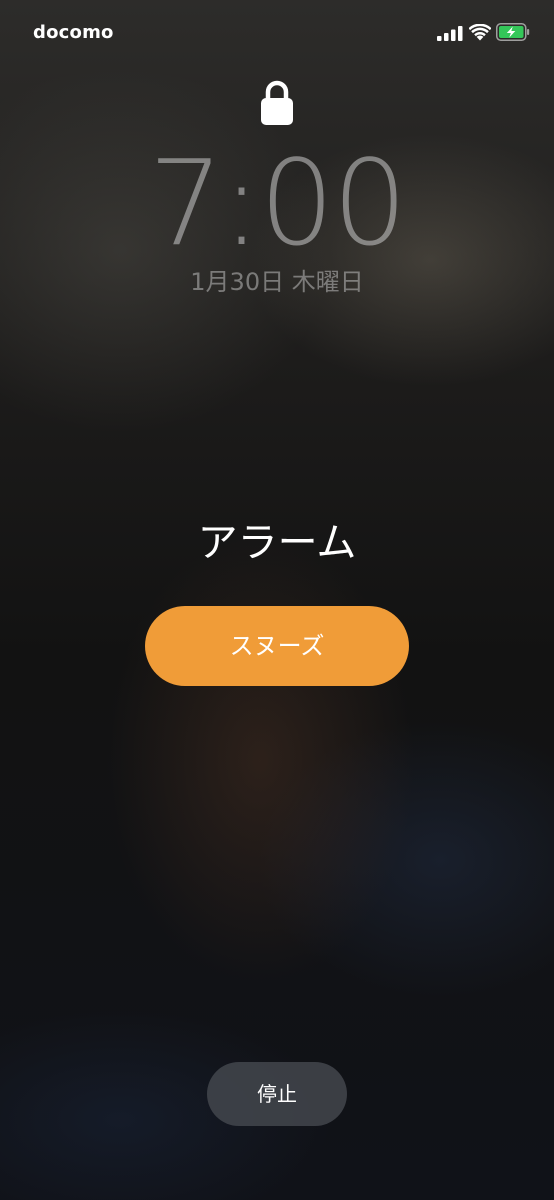  What do you see at coordinates (277, 1094) in the screenshot?
I see `stop-button: 停止` at bounding box center [277, 1094].